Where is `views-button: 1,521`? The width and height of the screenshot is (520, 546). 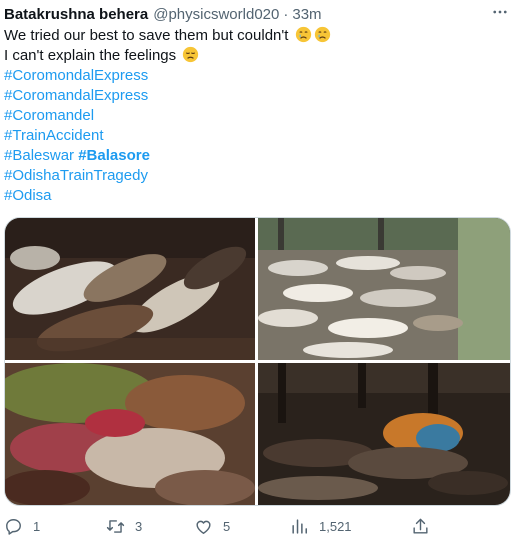 views-button: 1,521 is located at coordinates (321, 526).